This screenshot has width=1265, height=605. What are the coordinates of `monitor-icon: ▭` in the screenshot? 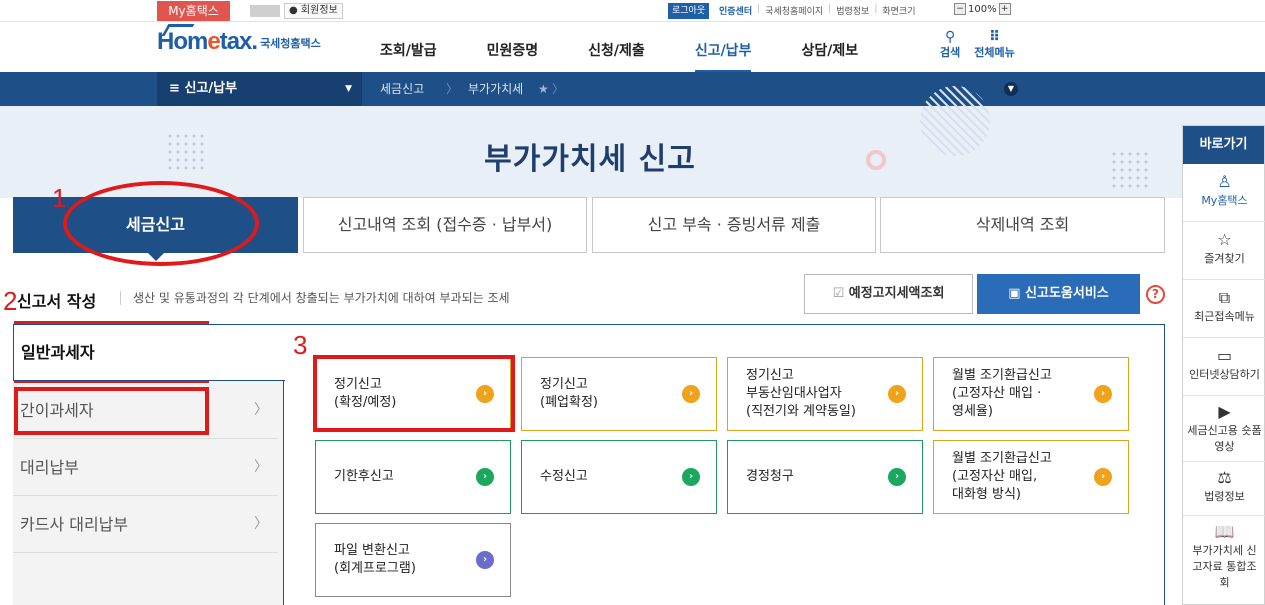 It's located at (1224, 355).